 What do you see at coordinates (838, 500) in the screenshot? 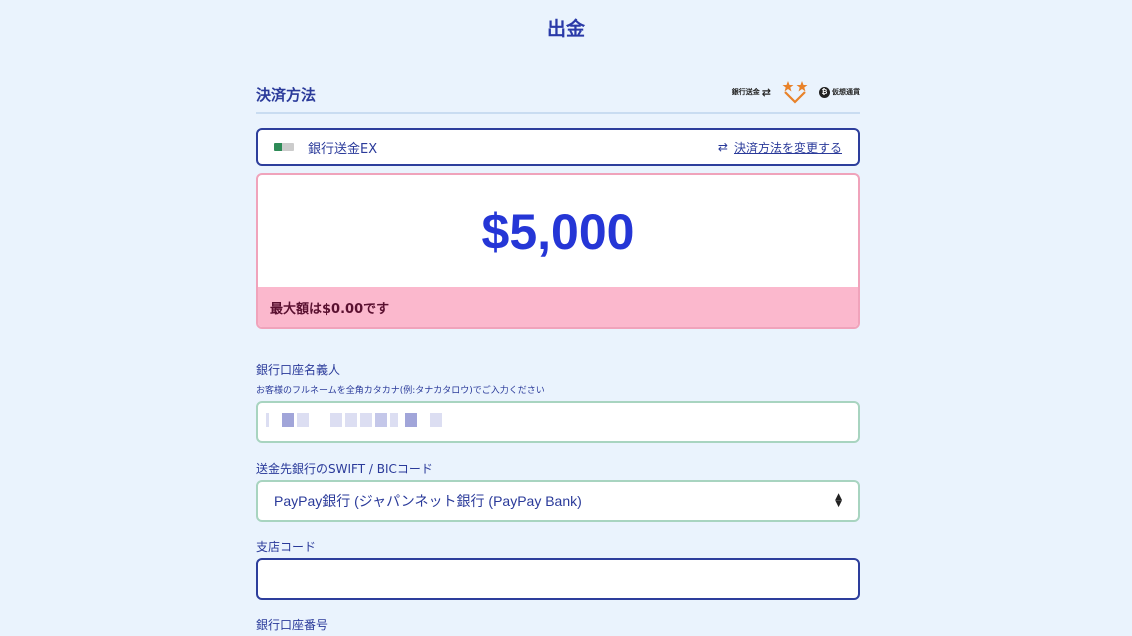
I see `select-arrows-icon: ▲ ▼` at bounding box center [838, 500].